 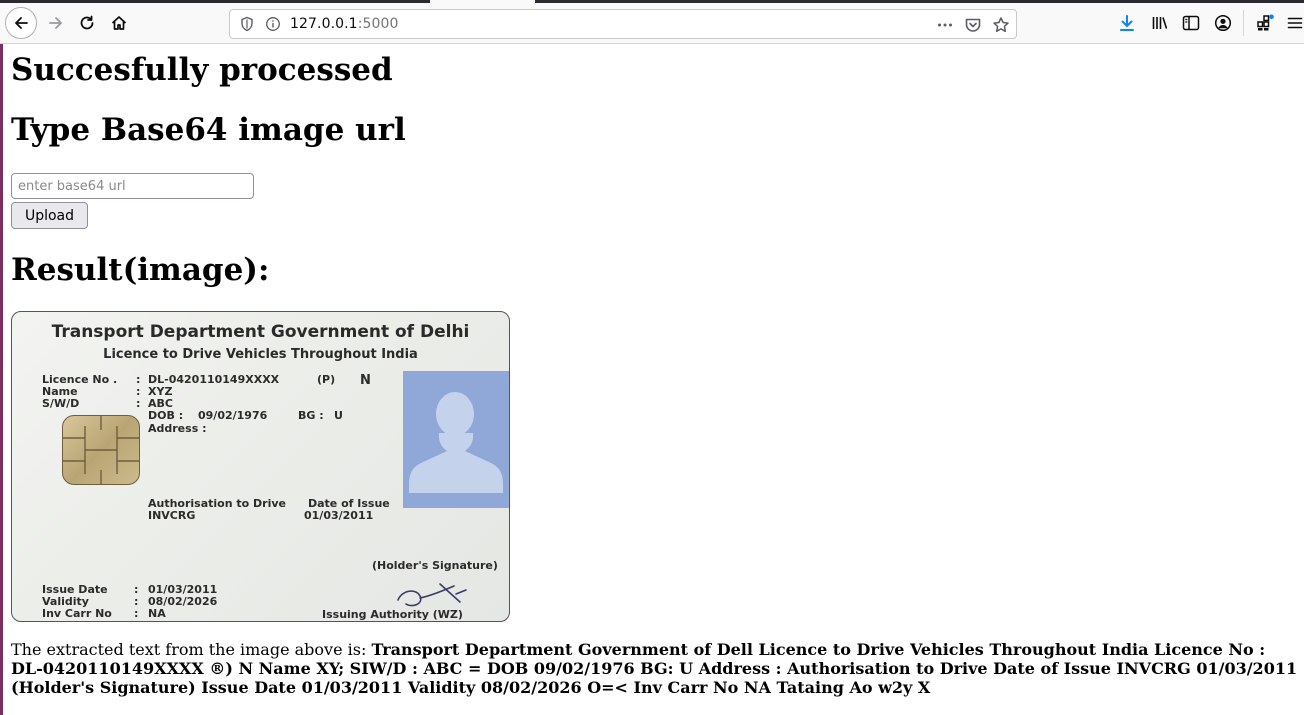 I want to click on active-tab-indicator, so click(x=482, y=1).